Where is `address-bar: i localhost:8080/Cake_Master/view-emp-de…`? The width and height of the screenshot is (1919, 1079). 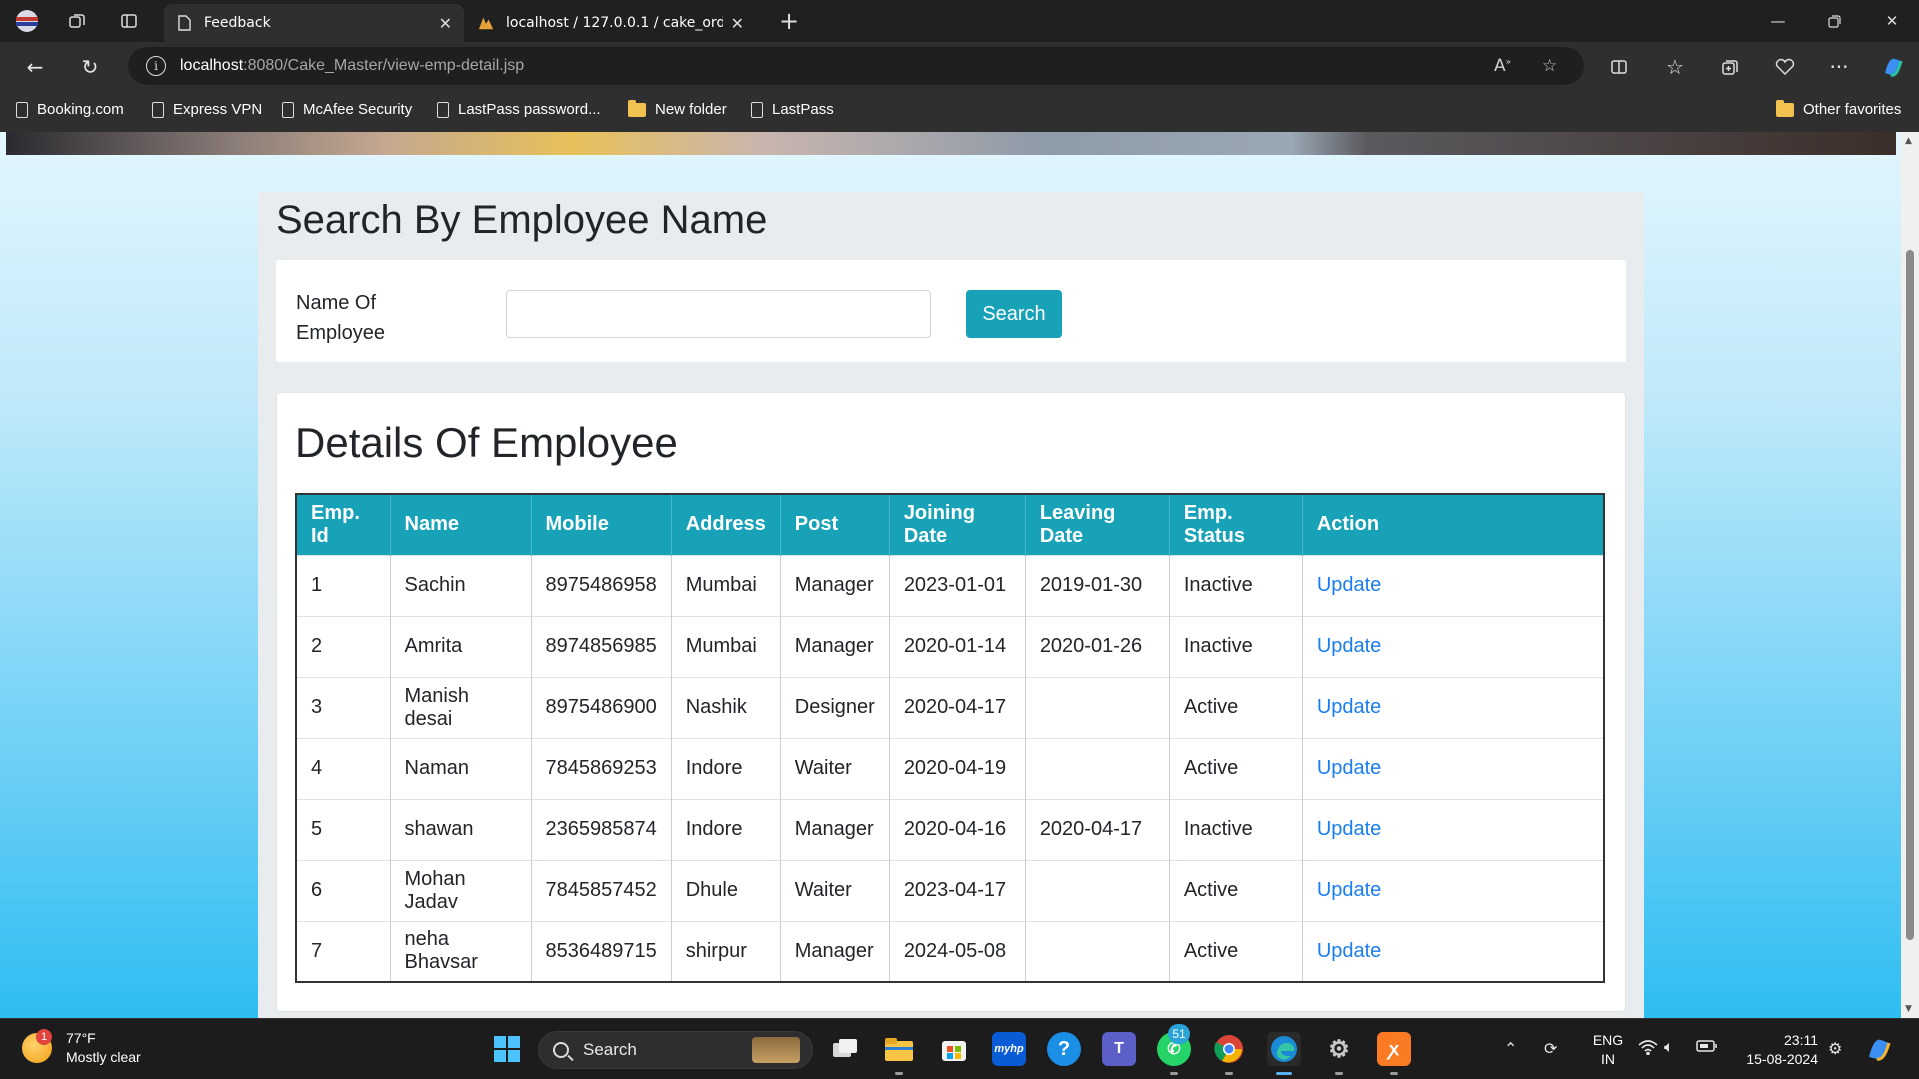 address-bar: i localhost:8080/Cake_Master/view-emp-de… is located at coordinates (856, 66).